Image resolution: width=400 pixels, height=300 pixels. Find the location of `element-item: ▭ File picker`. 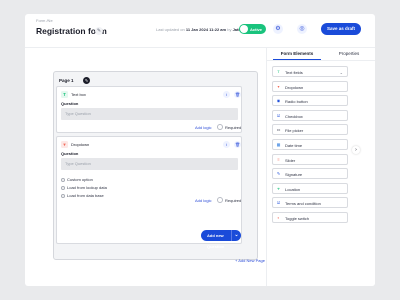

element-item: ▭ File picker is located at coordinates (310, 130).